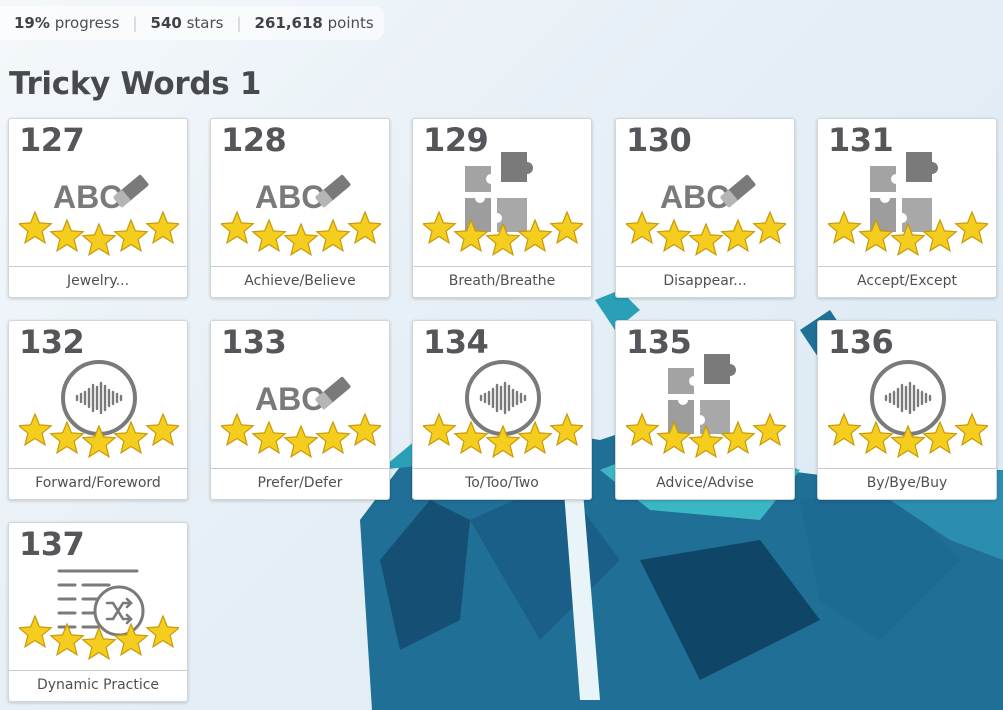  Describe the element at coordinates (98, 483) in the screenshot. I see `card-label: Forward/Foreword` at that location.